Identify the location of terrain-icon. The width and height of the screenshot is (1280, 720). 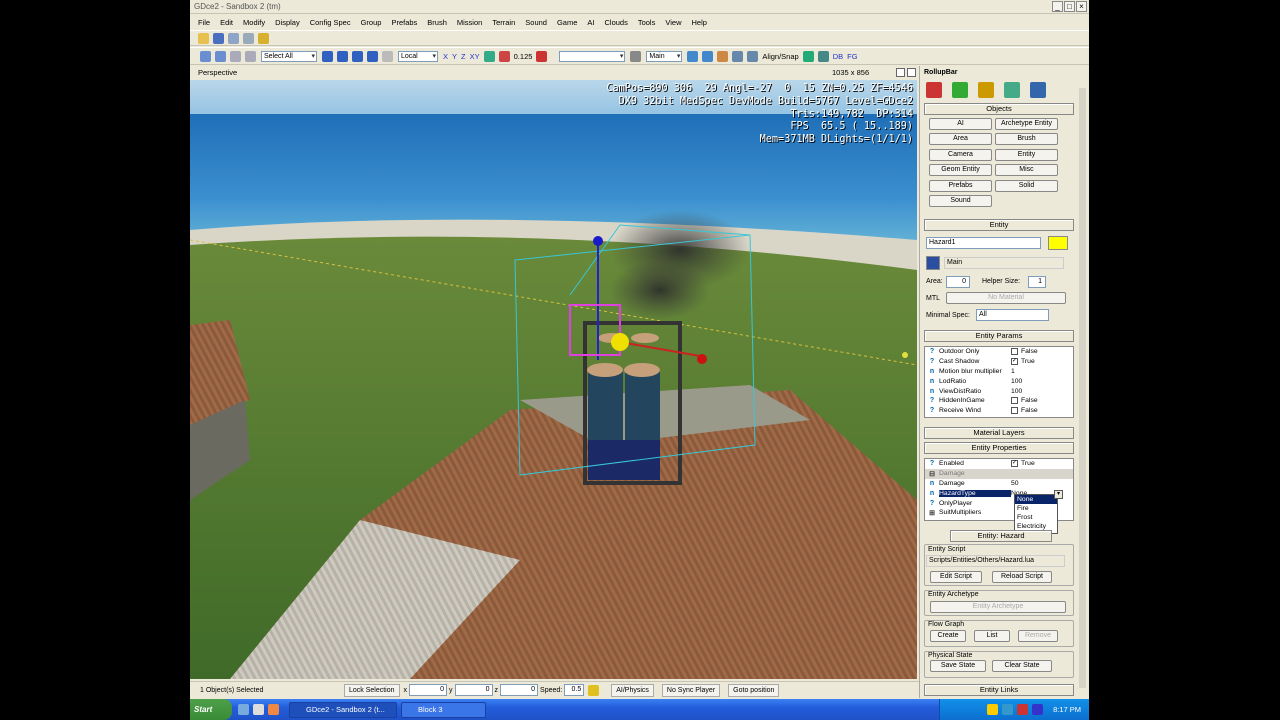
(489, 56).